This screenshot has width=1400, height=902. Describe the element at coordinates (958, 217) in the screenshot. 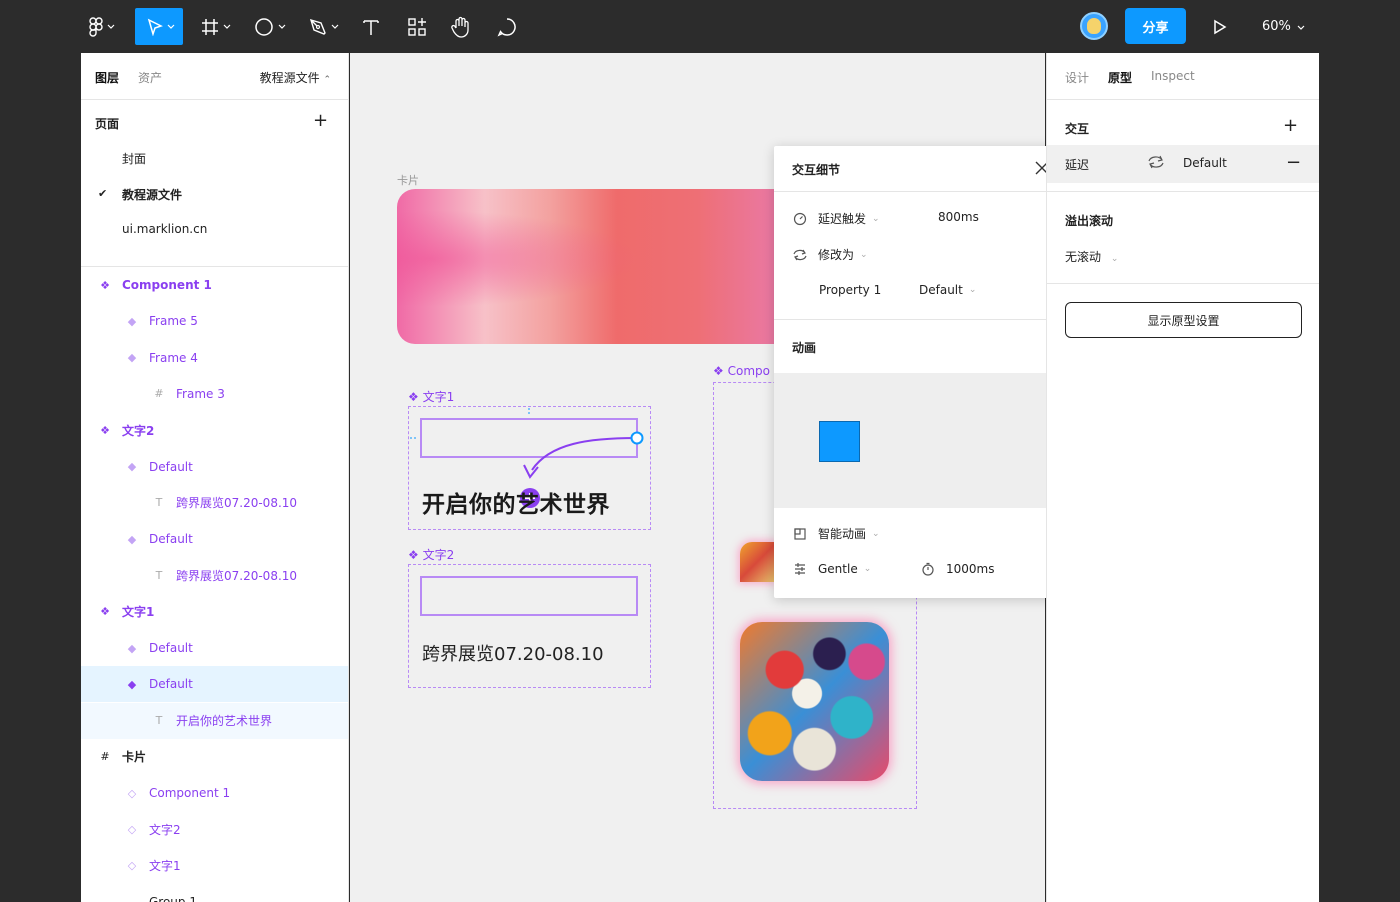

I see `trigger-delay-value: 800ms` at that location.